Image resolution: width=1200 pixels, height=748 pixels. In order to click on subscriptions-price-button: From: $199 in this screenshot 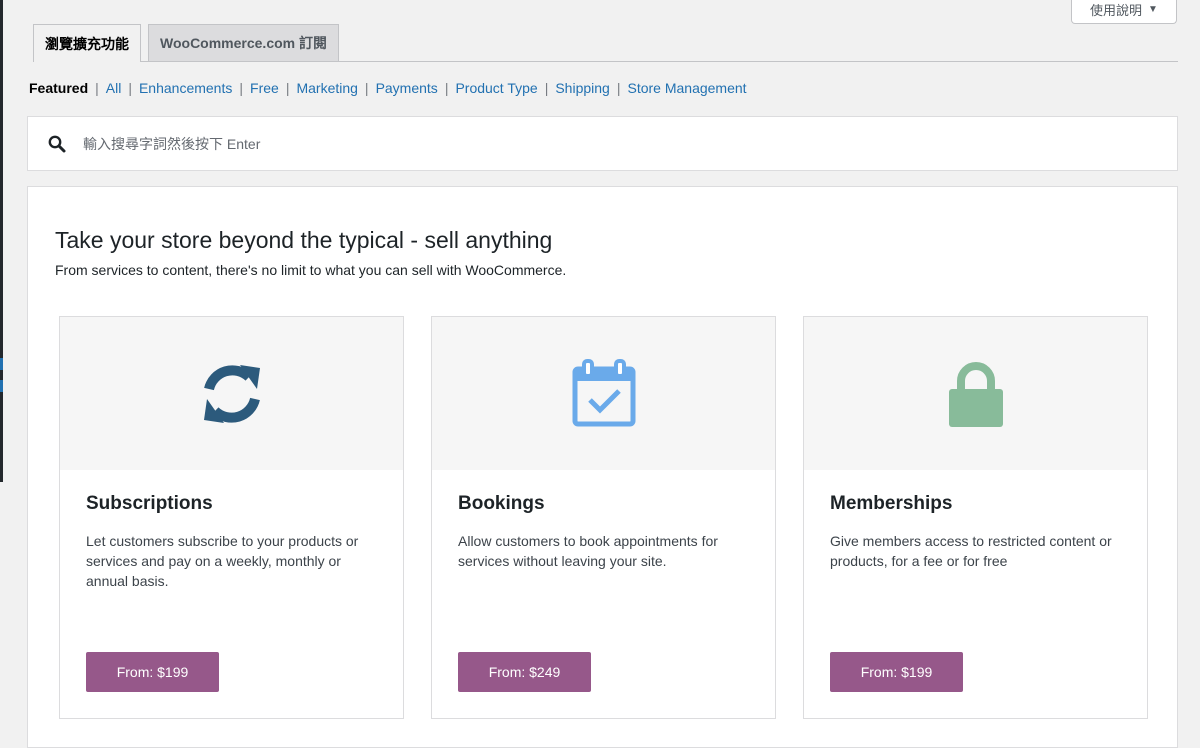, I will do `click(152, 672)`.